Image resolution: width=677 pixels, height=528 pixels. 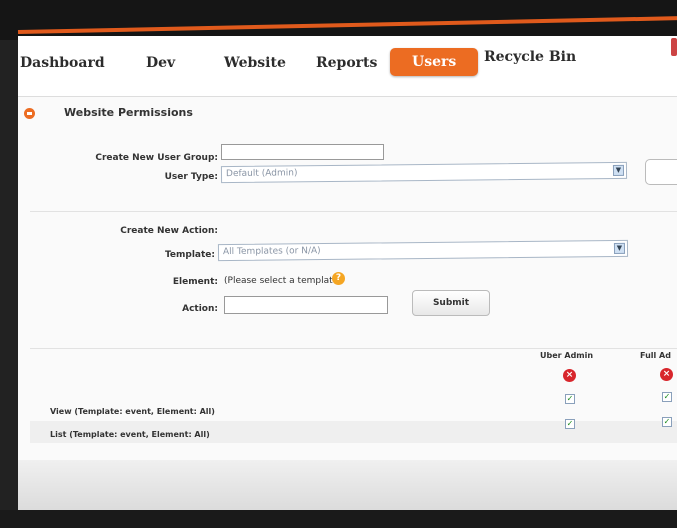 What do you see at coordinates (283, 281) in the screenshot?
I see `element-value: (Please select a template)` at bounding box center [283, 281].